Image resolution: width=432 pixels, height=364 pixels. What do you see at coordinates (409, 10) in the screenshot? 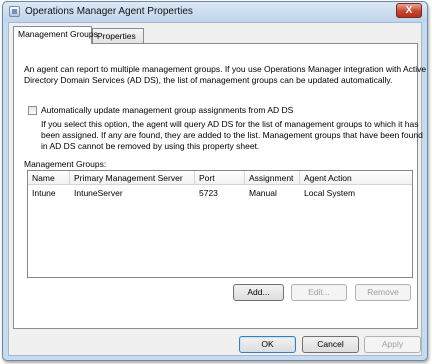
I see `close-button: X` at bounding box center [409, 10].